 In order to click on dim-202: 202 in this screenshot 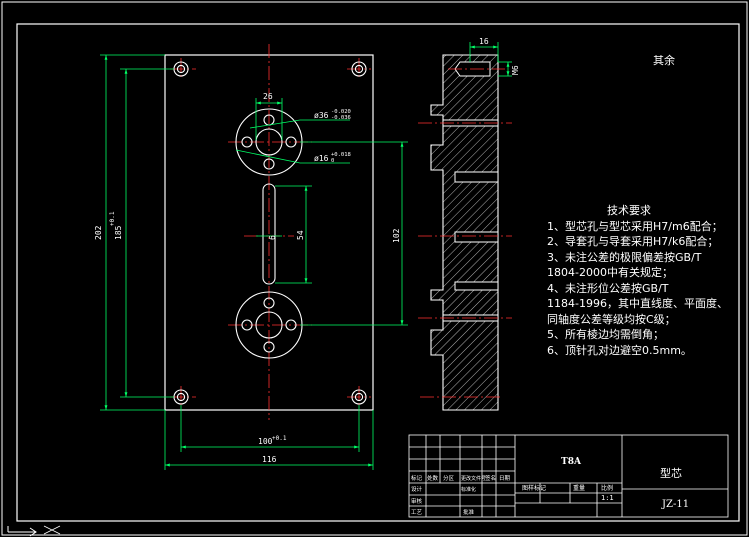, I will do `click(98, 232)`.